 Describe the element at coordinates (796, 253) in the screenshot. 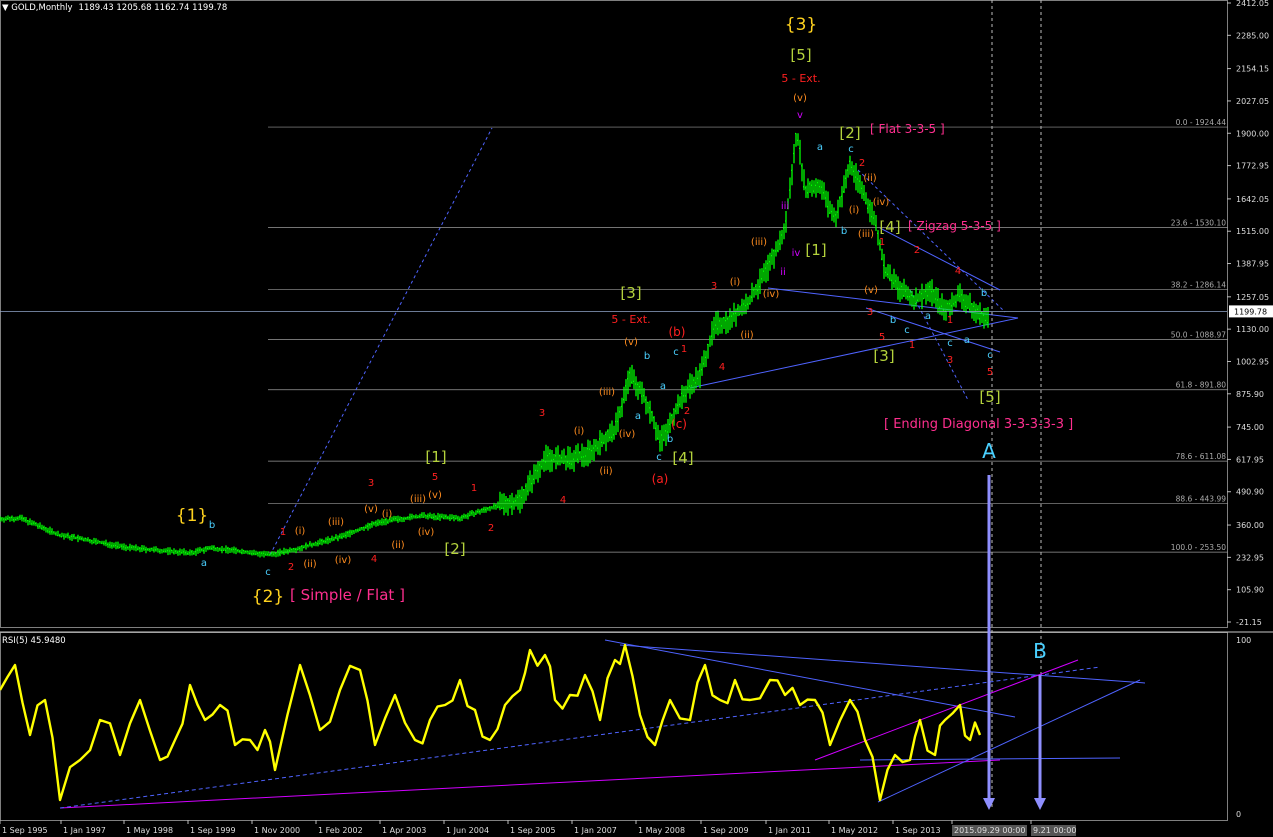

I see `wave-marker: iv` at that location.